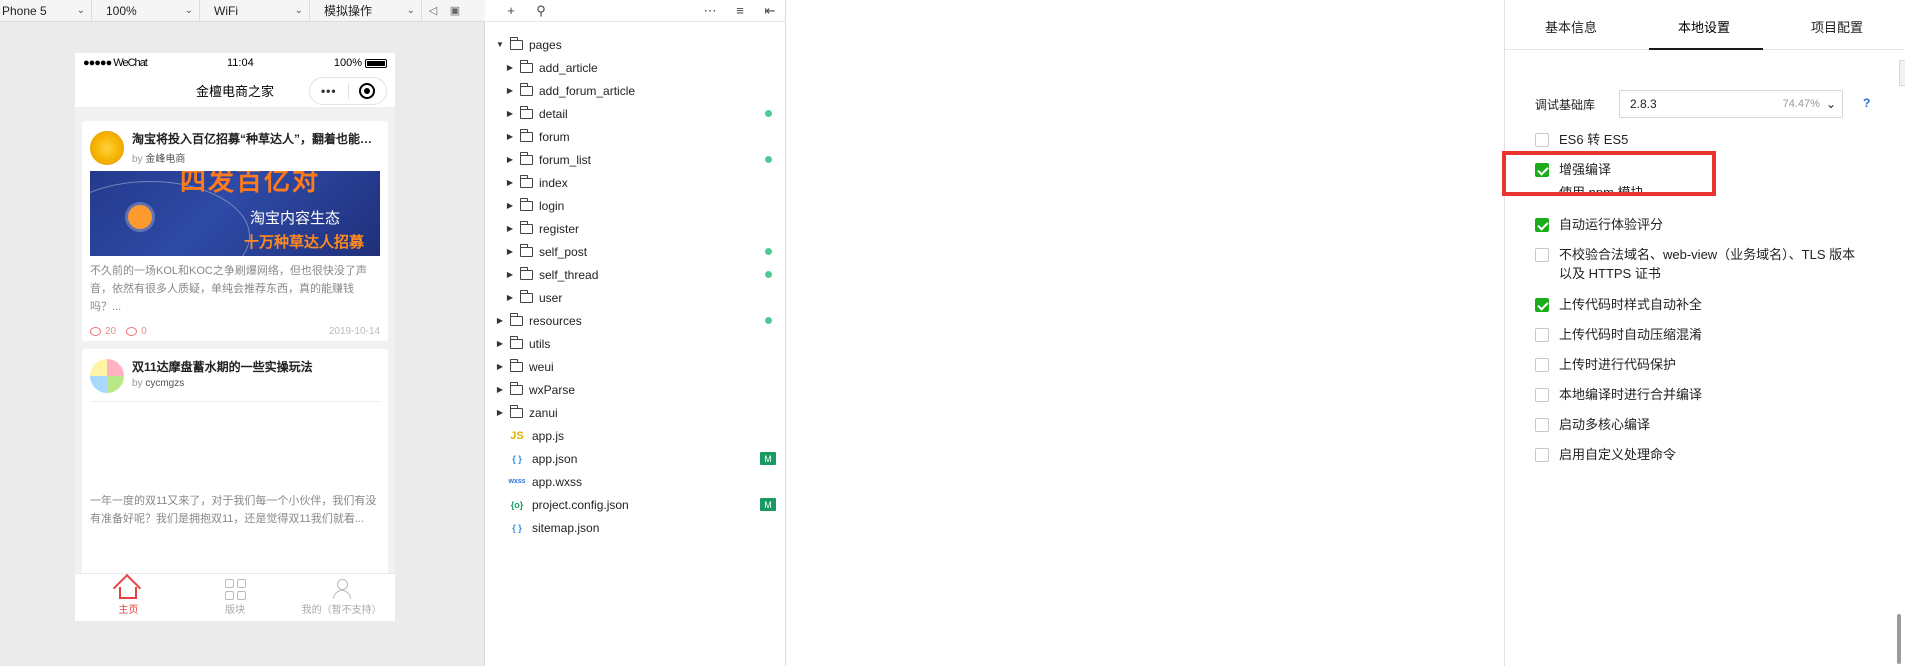 This screenshot has height=666, width=1905. I want to click on tree-folder: ▶ wxParse, so click(636, 389).